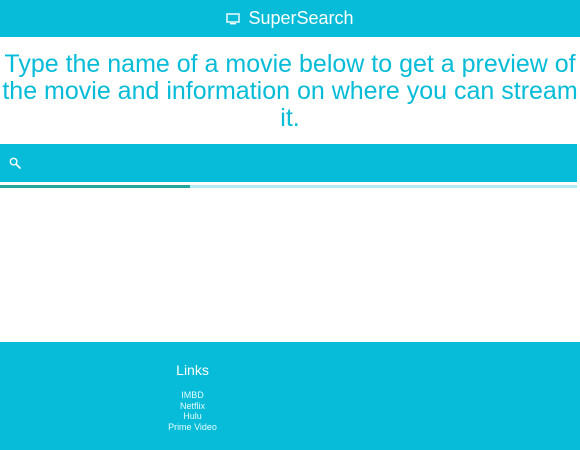 Image resolution: width=580 pixels, height=450 pixels. I want to click on footer-links-section: Links IMBD Netflix Hulu Prime Video, so click(192, 397).